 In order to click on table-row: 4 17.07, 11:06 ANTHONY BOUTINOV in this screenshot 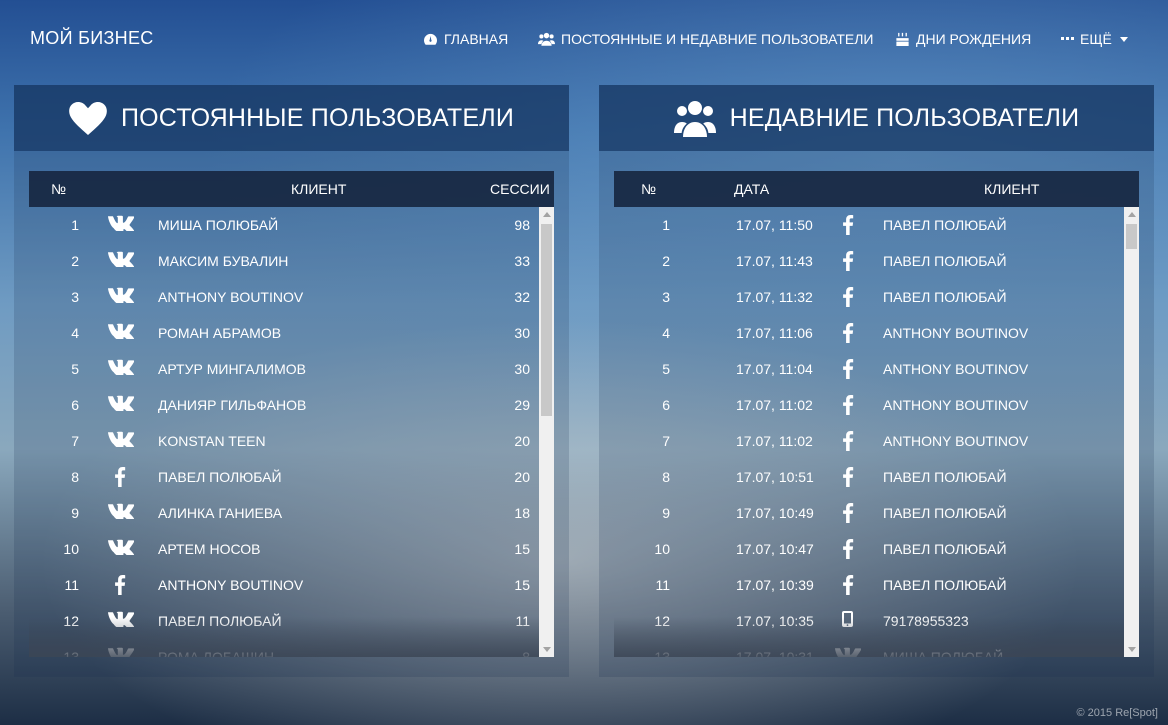, I will do `click(876, 333)`.